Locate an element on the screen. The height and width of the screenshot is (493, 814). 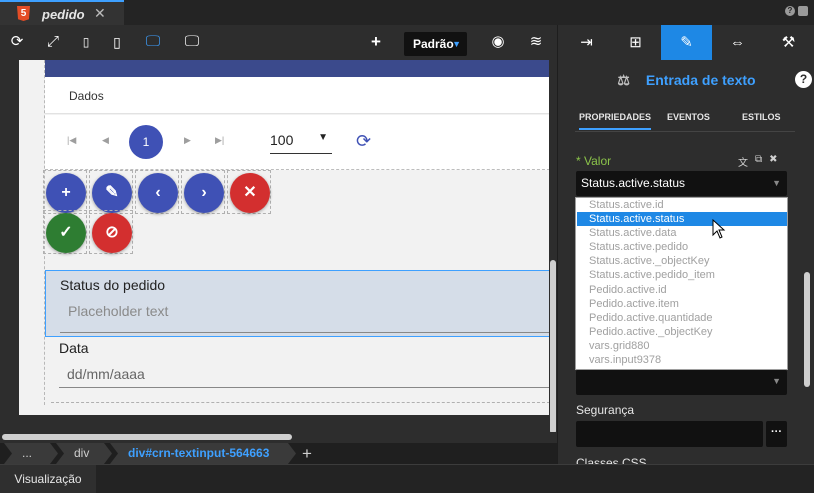
tree-icon: ⊞ is located at coordinates (635, 42).